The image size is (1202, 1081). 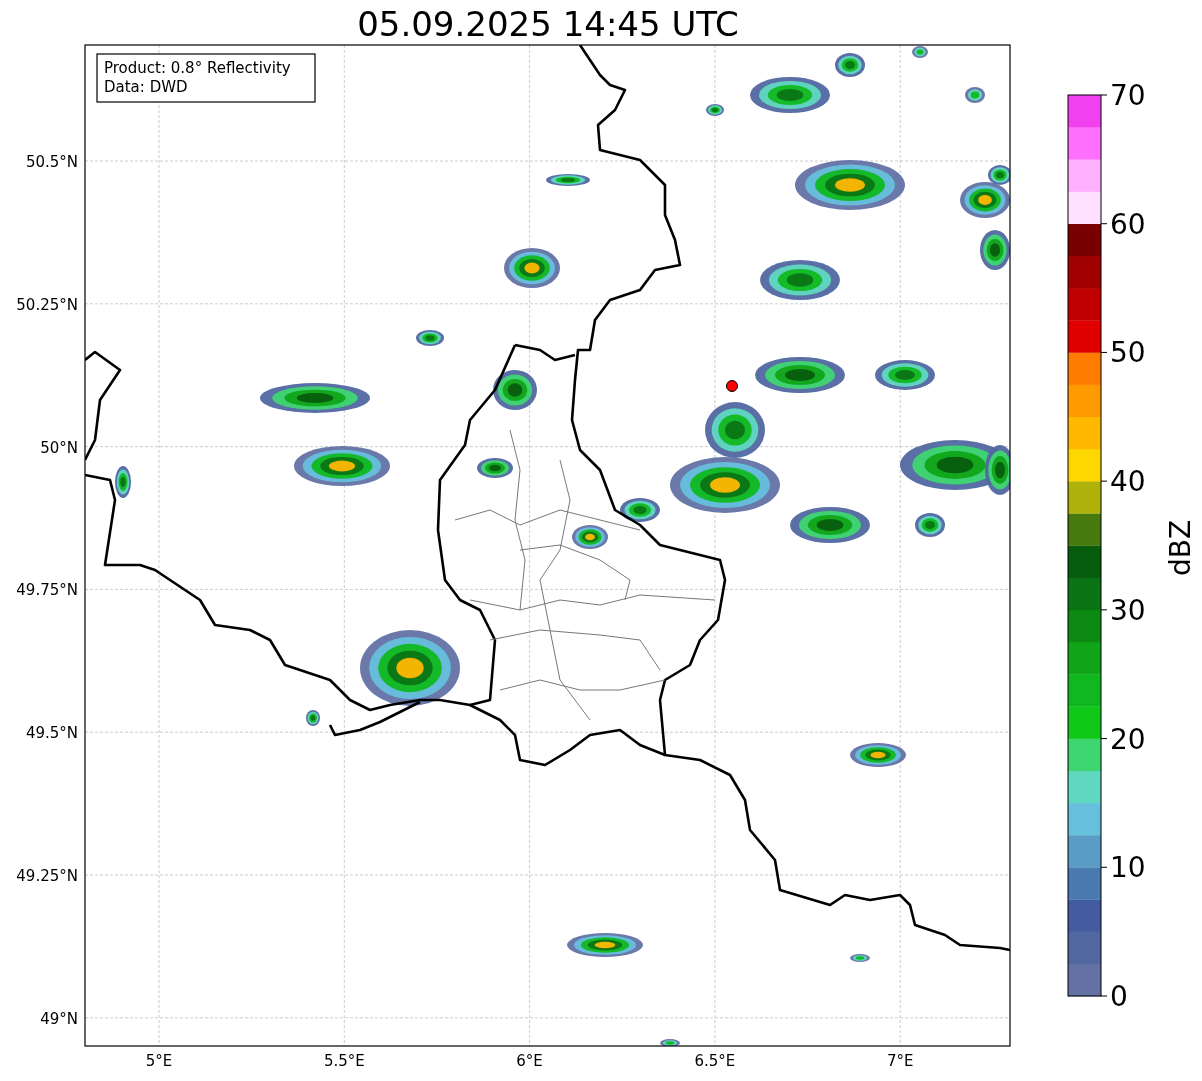 What do you see at coordinates (1128, 95) in the screenshot?
I see `colorbar-tick-label: 70` at bounding box center [1128, 95].